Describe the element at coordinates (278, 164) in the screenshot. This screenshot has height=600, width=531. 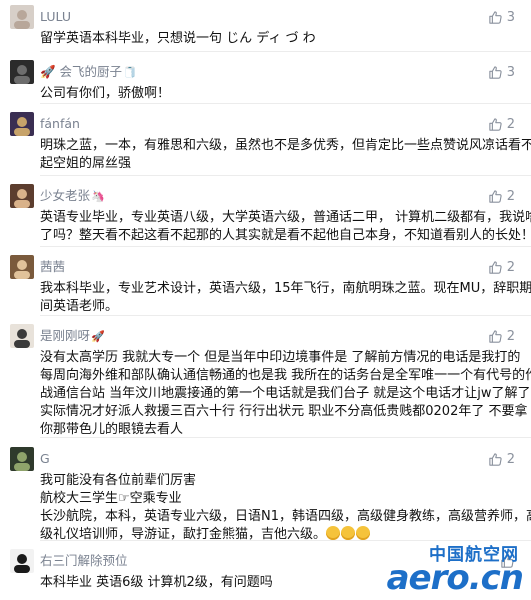
I see `comment-text-line: 起空姐的屌丝强` at that location.